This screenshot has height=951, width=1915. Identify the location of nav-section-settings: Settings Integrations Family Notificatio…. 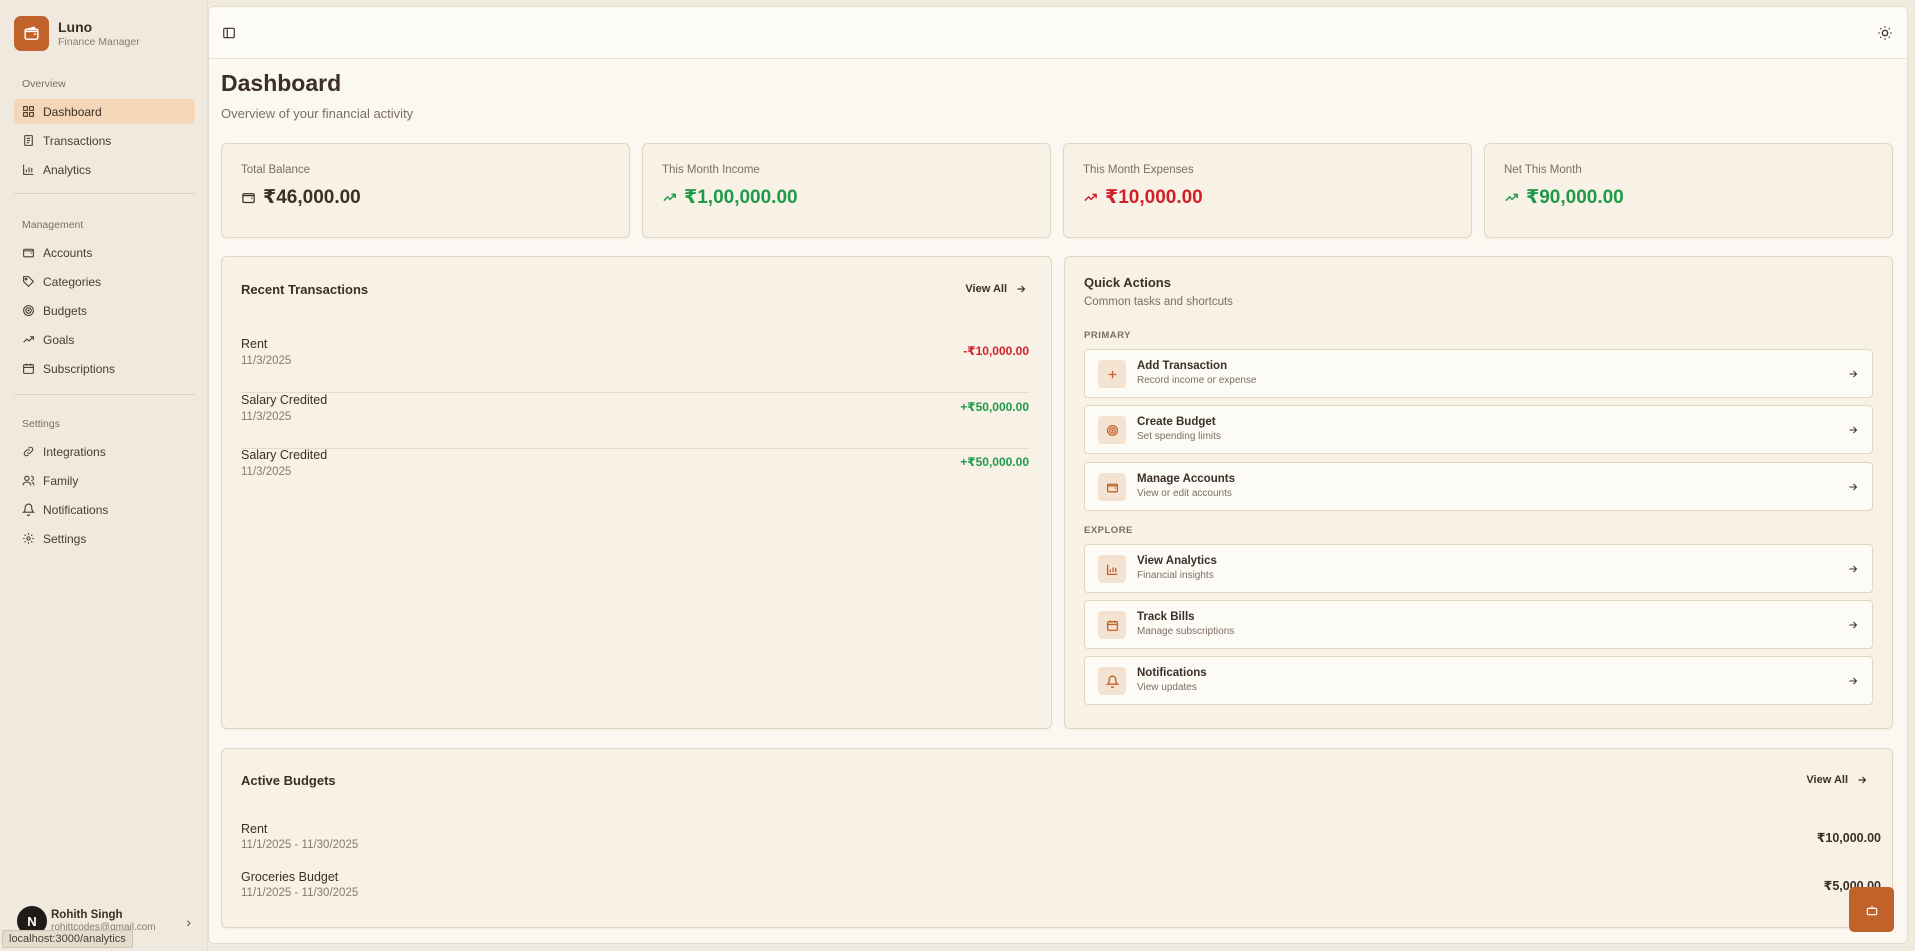
(104, 485).